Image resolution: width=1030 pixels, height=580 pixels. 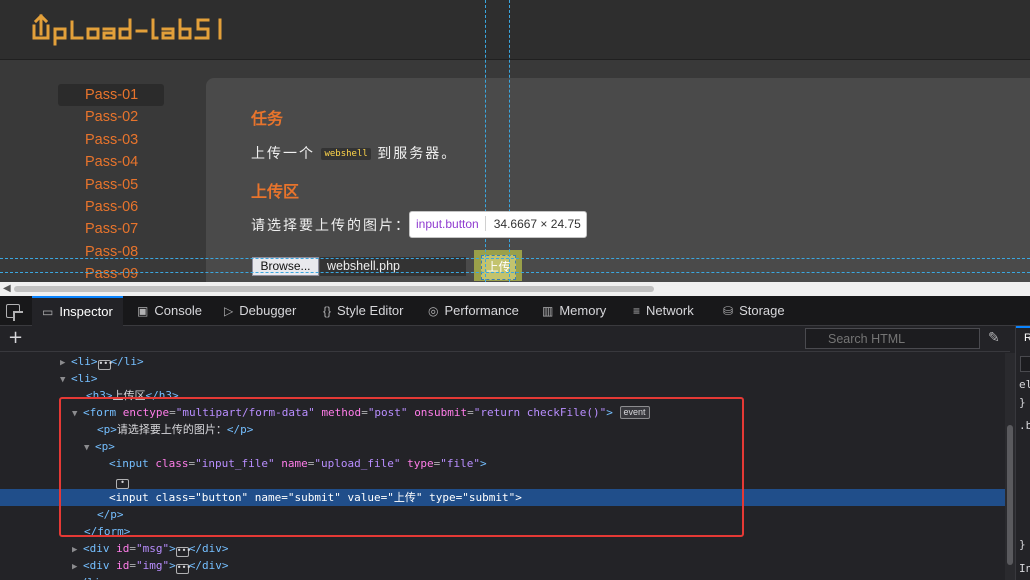 I want to click on markup-vertical-scrollbar, so click(x=1010, y=466).